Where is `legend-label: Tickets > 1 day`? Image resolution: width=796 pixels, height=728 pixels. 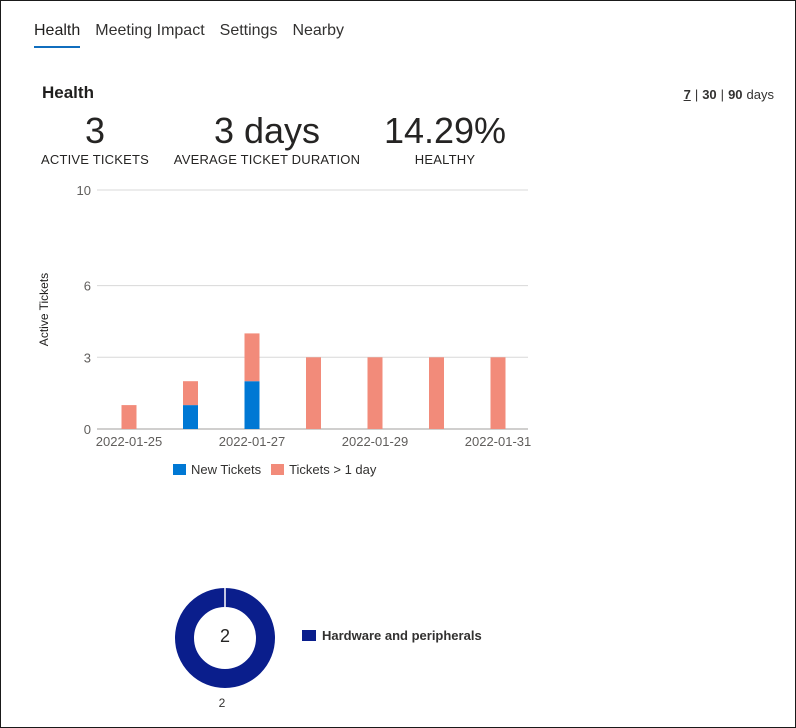
legend-label: Tickets > 1 day is located at coordinates (333, 469).